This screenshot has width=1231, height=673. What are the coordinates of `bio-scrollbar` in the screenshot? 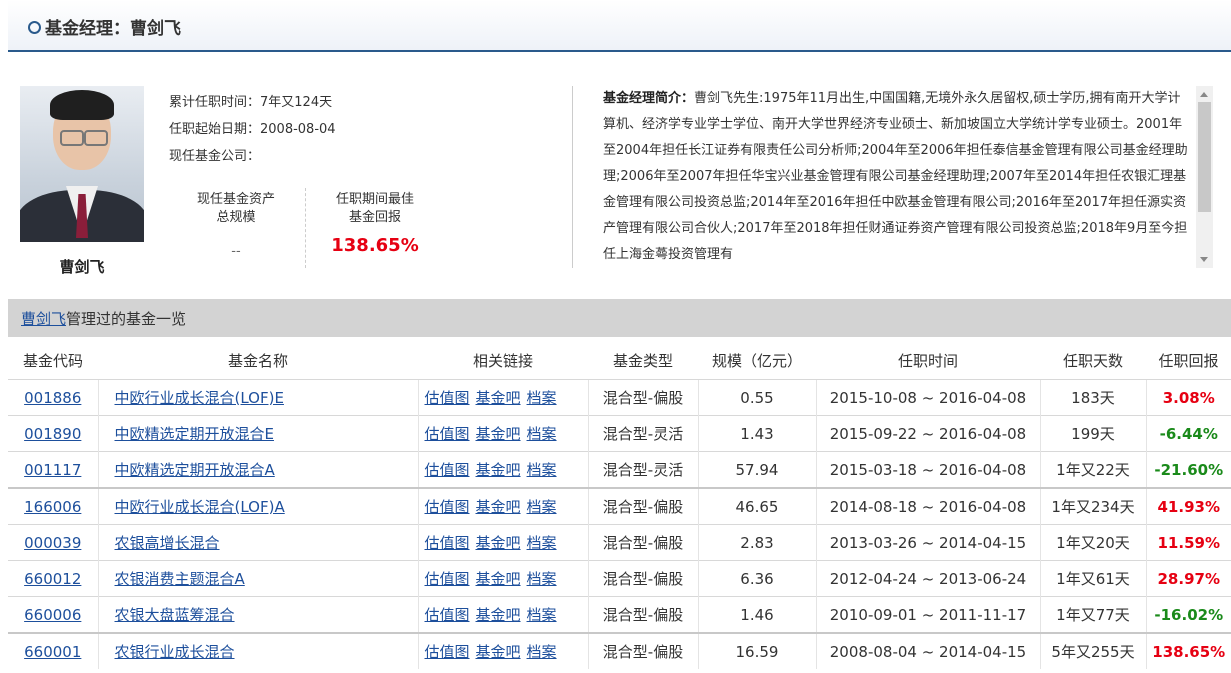 It's located at (1204, 177).